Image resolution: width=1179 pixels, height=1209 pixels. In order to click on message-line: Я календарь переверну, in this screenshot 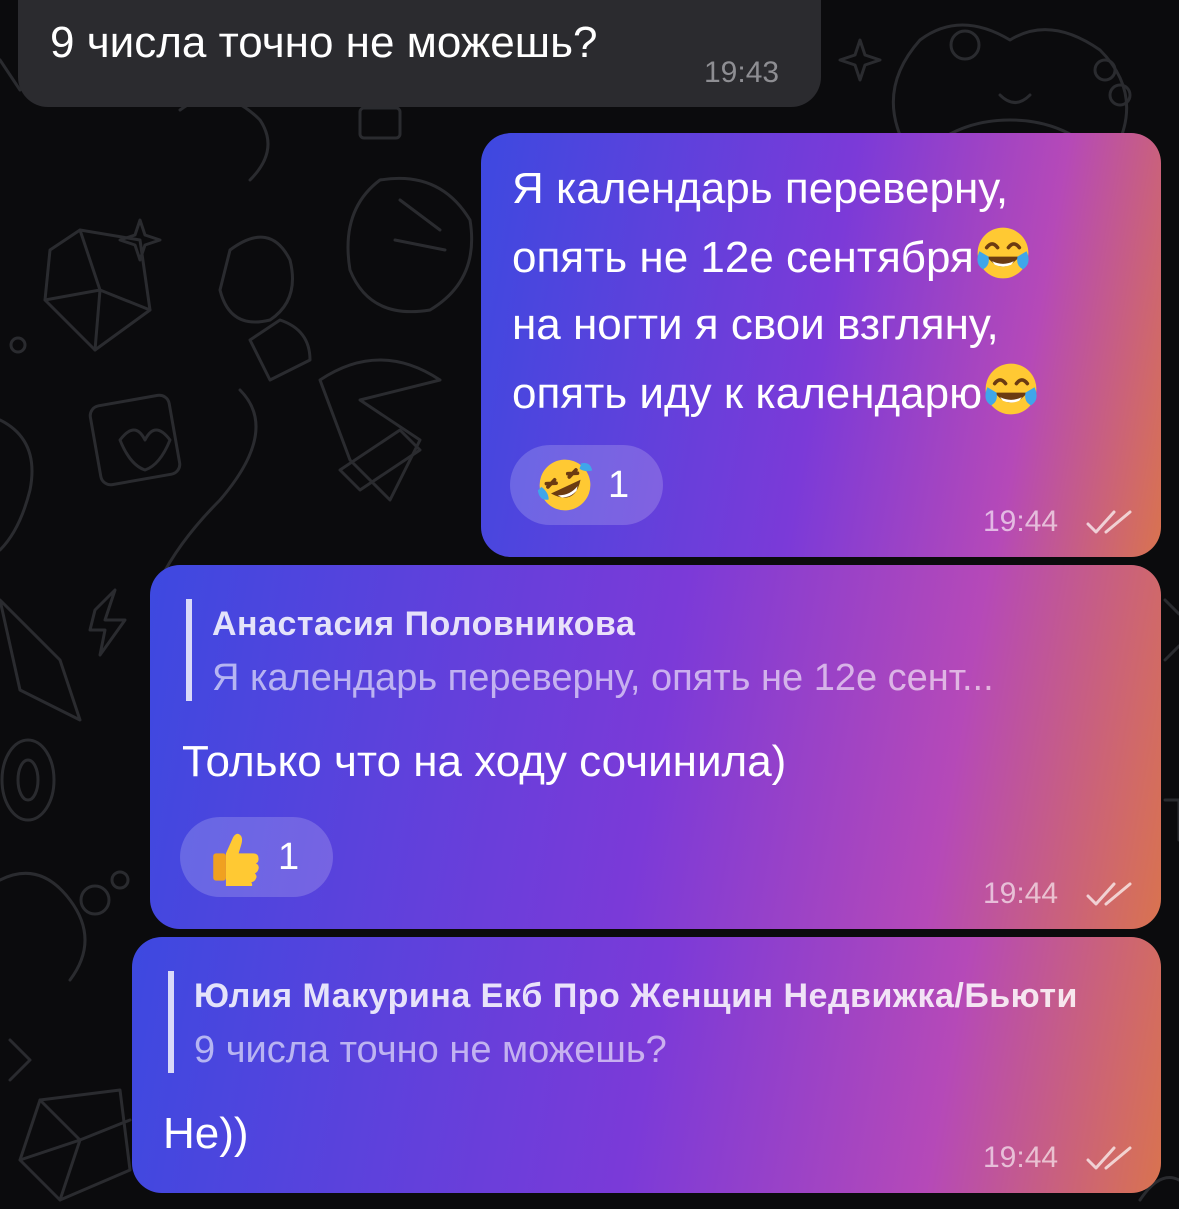, I will do `click(760, 188)`.